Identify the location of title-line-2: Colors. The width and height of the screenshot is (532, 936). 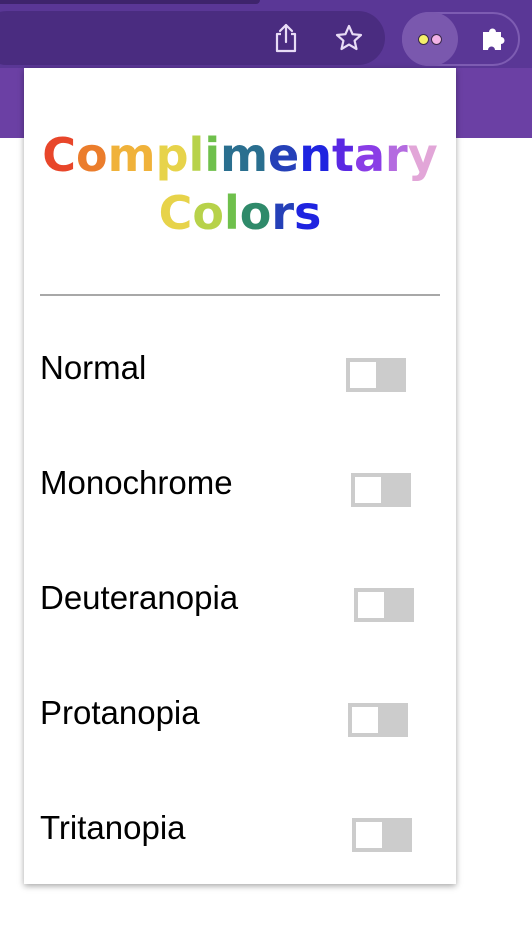
(240, 213).